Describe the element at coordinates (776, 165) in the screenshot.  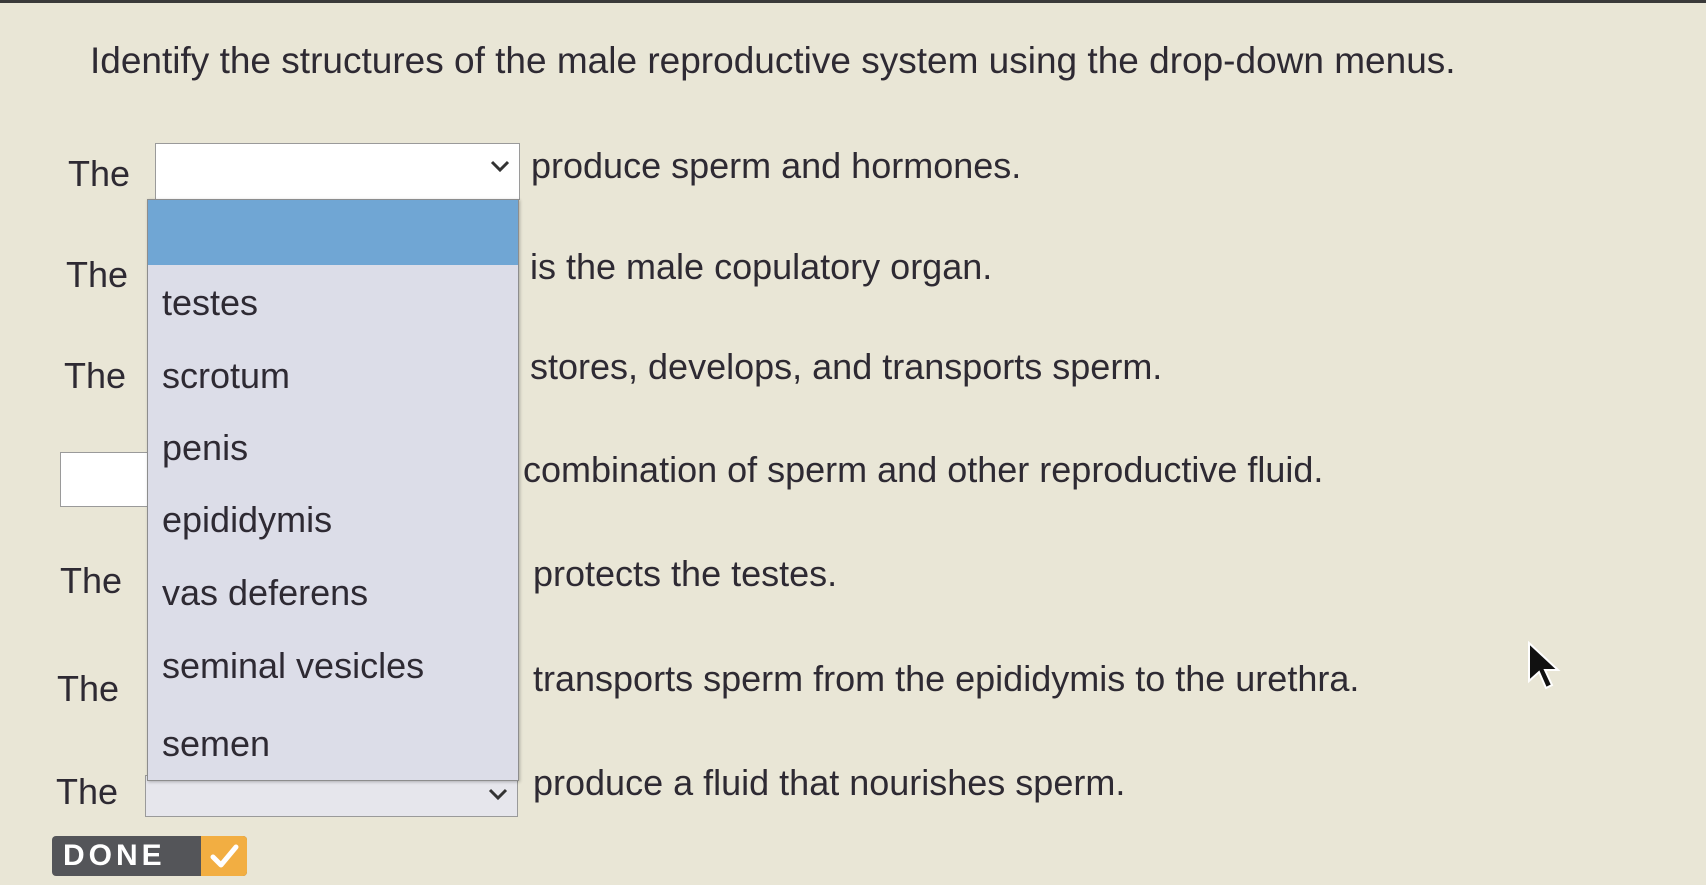
I see `row1-suffix: produce sperm and hormones.` at that location.